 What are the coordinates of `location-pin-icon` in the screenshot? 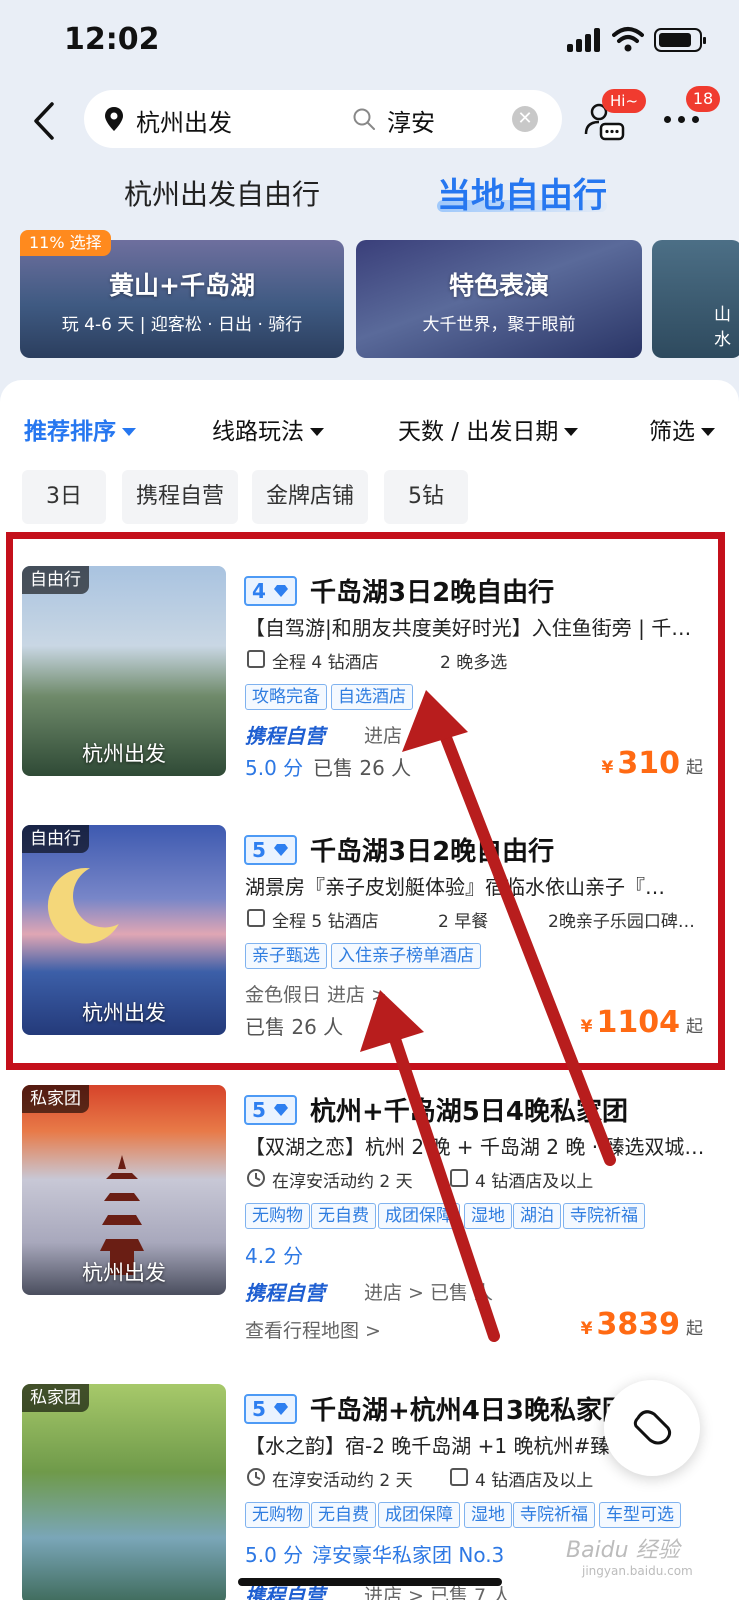 It's located at (114, 119).